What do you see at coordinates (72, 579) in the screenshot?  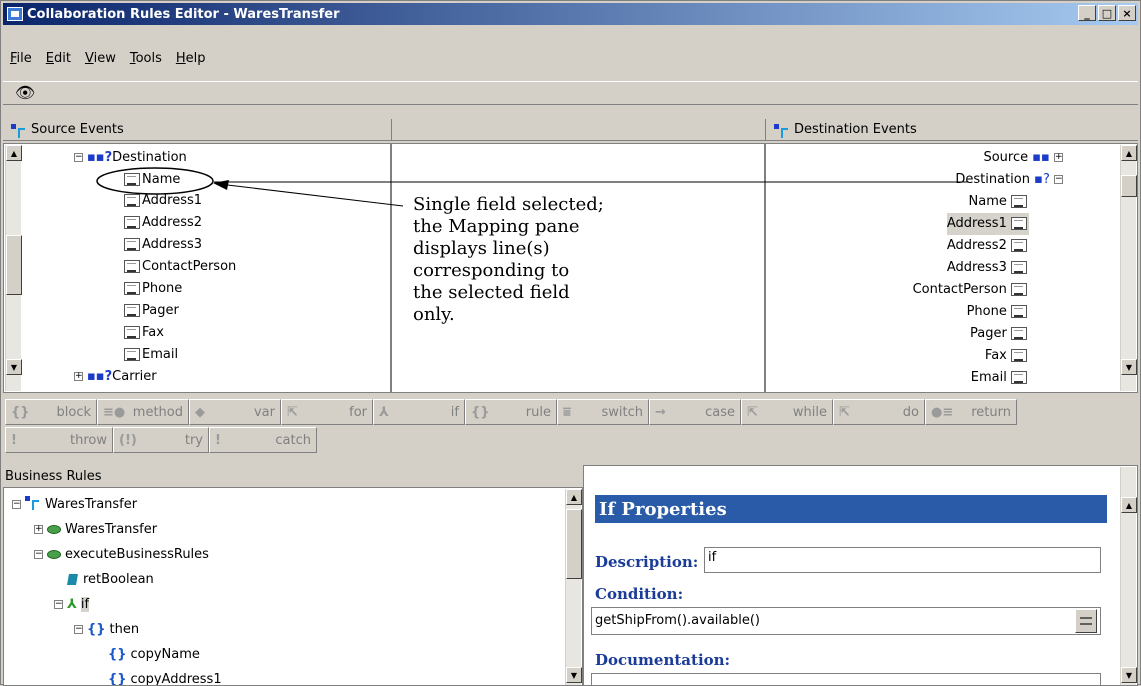 I see `variable-icon` at bounding box center [72, 579].